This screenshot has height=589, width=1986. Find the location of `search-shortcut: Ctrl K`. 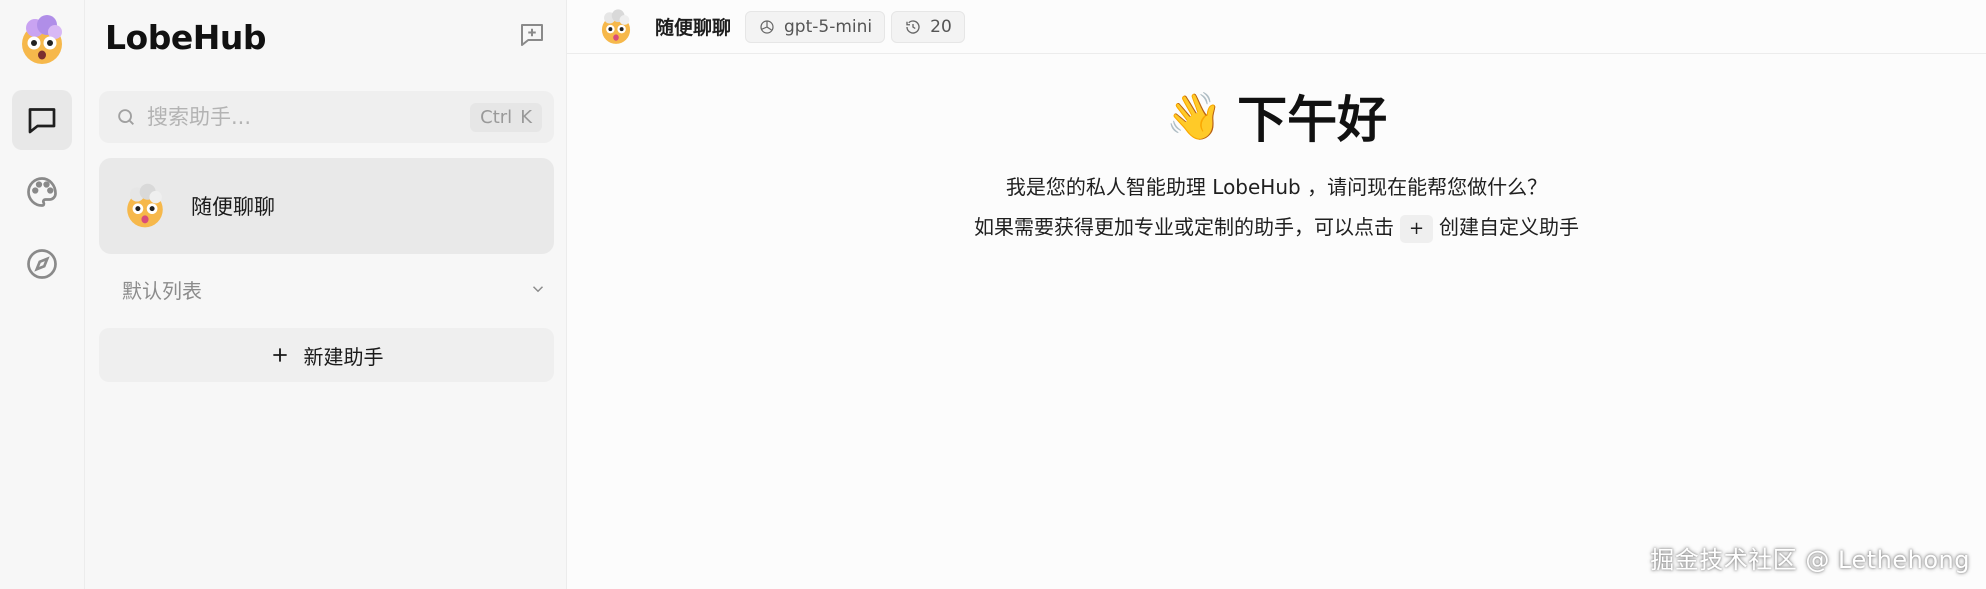

search-shortcut: Ctrl K is located at coordinates (506, 117).